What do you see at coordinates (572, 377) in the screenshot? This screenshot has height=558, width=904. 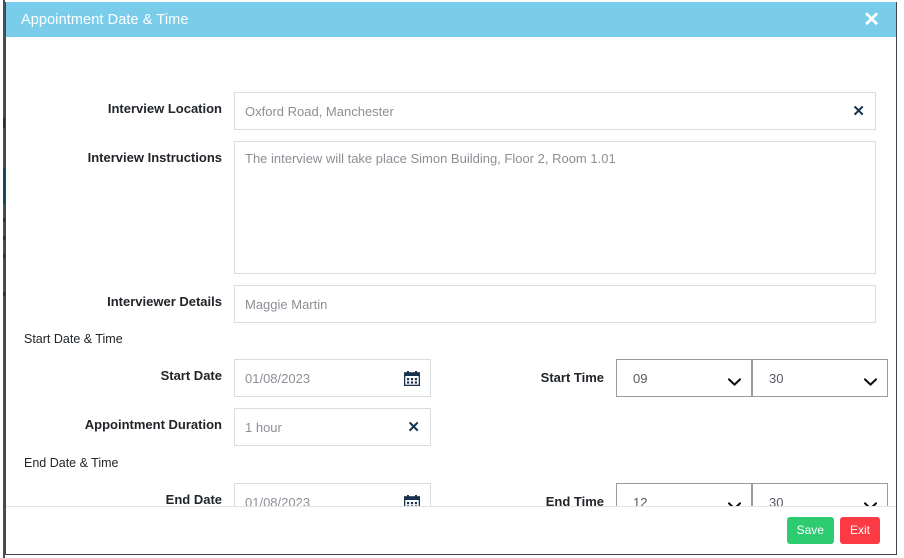 I see `start-time-label: Start Time` at bounding box center [572, 377].